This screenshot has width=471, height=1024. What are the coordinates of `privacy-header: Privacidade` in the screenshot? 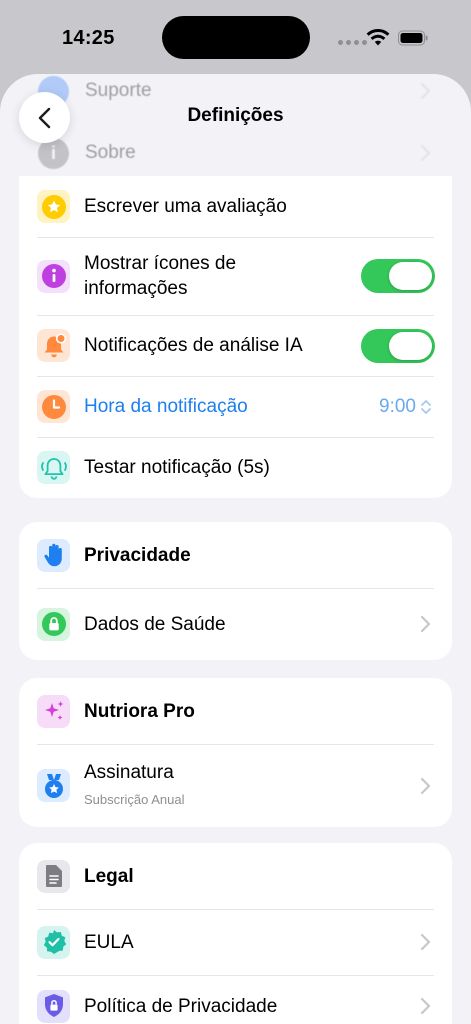 It's located at (235, 555).